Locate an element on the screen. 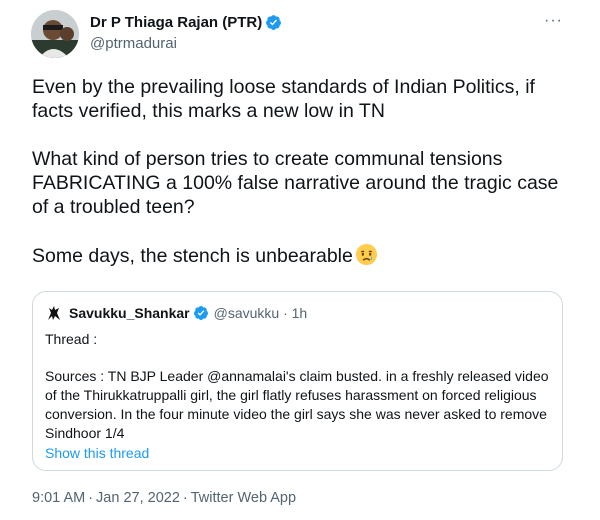  tweet-paragraph-text: Some days, the stench is unbearable is located at coordinates (192, 256).